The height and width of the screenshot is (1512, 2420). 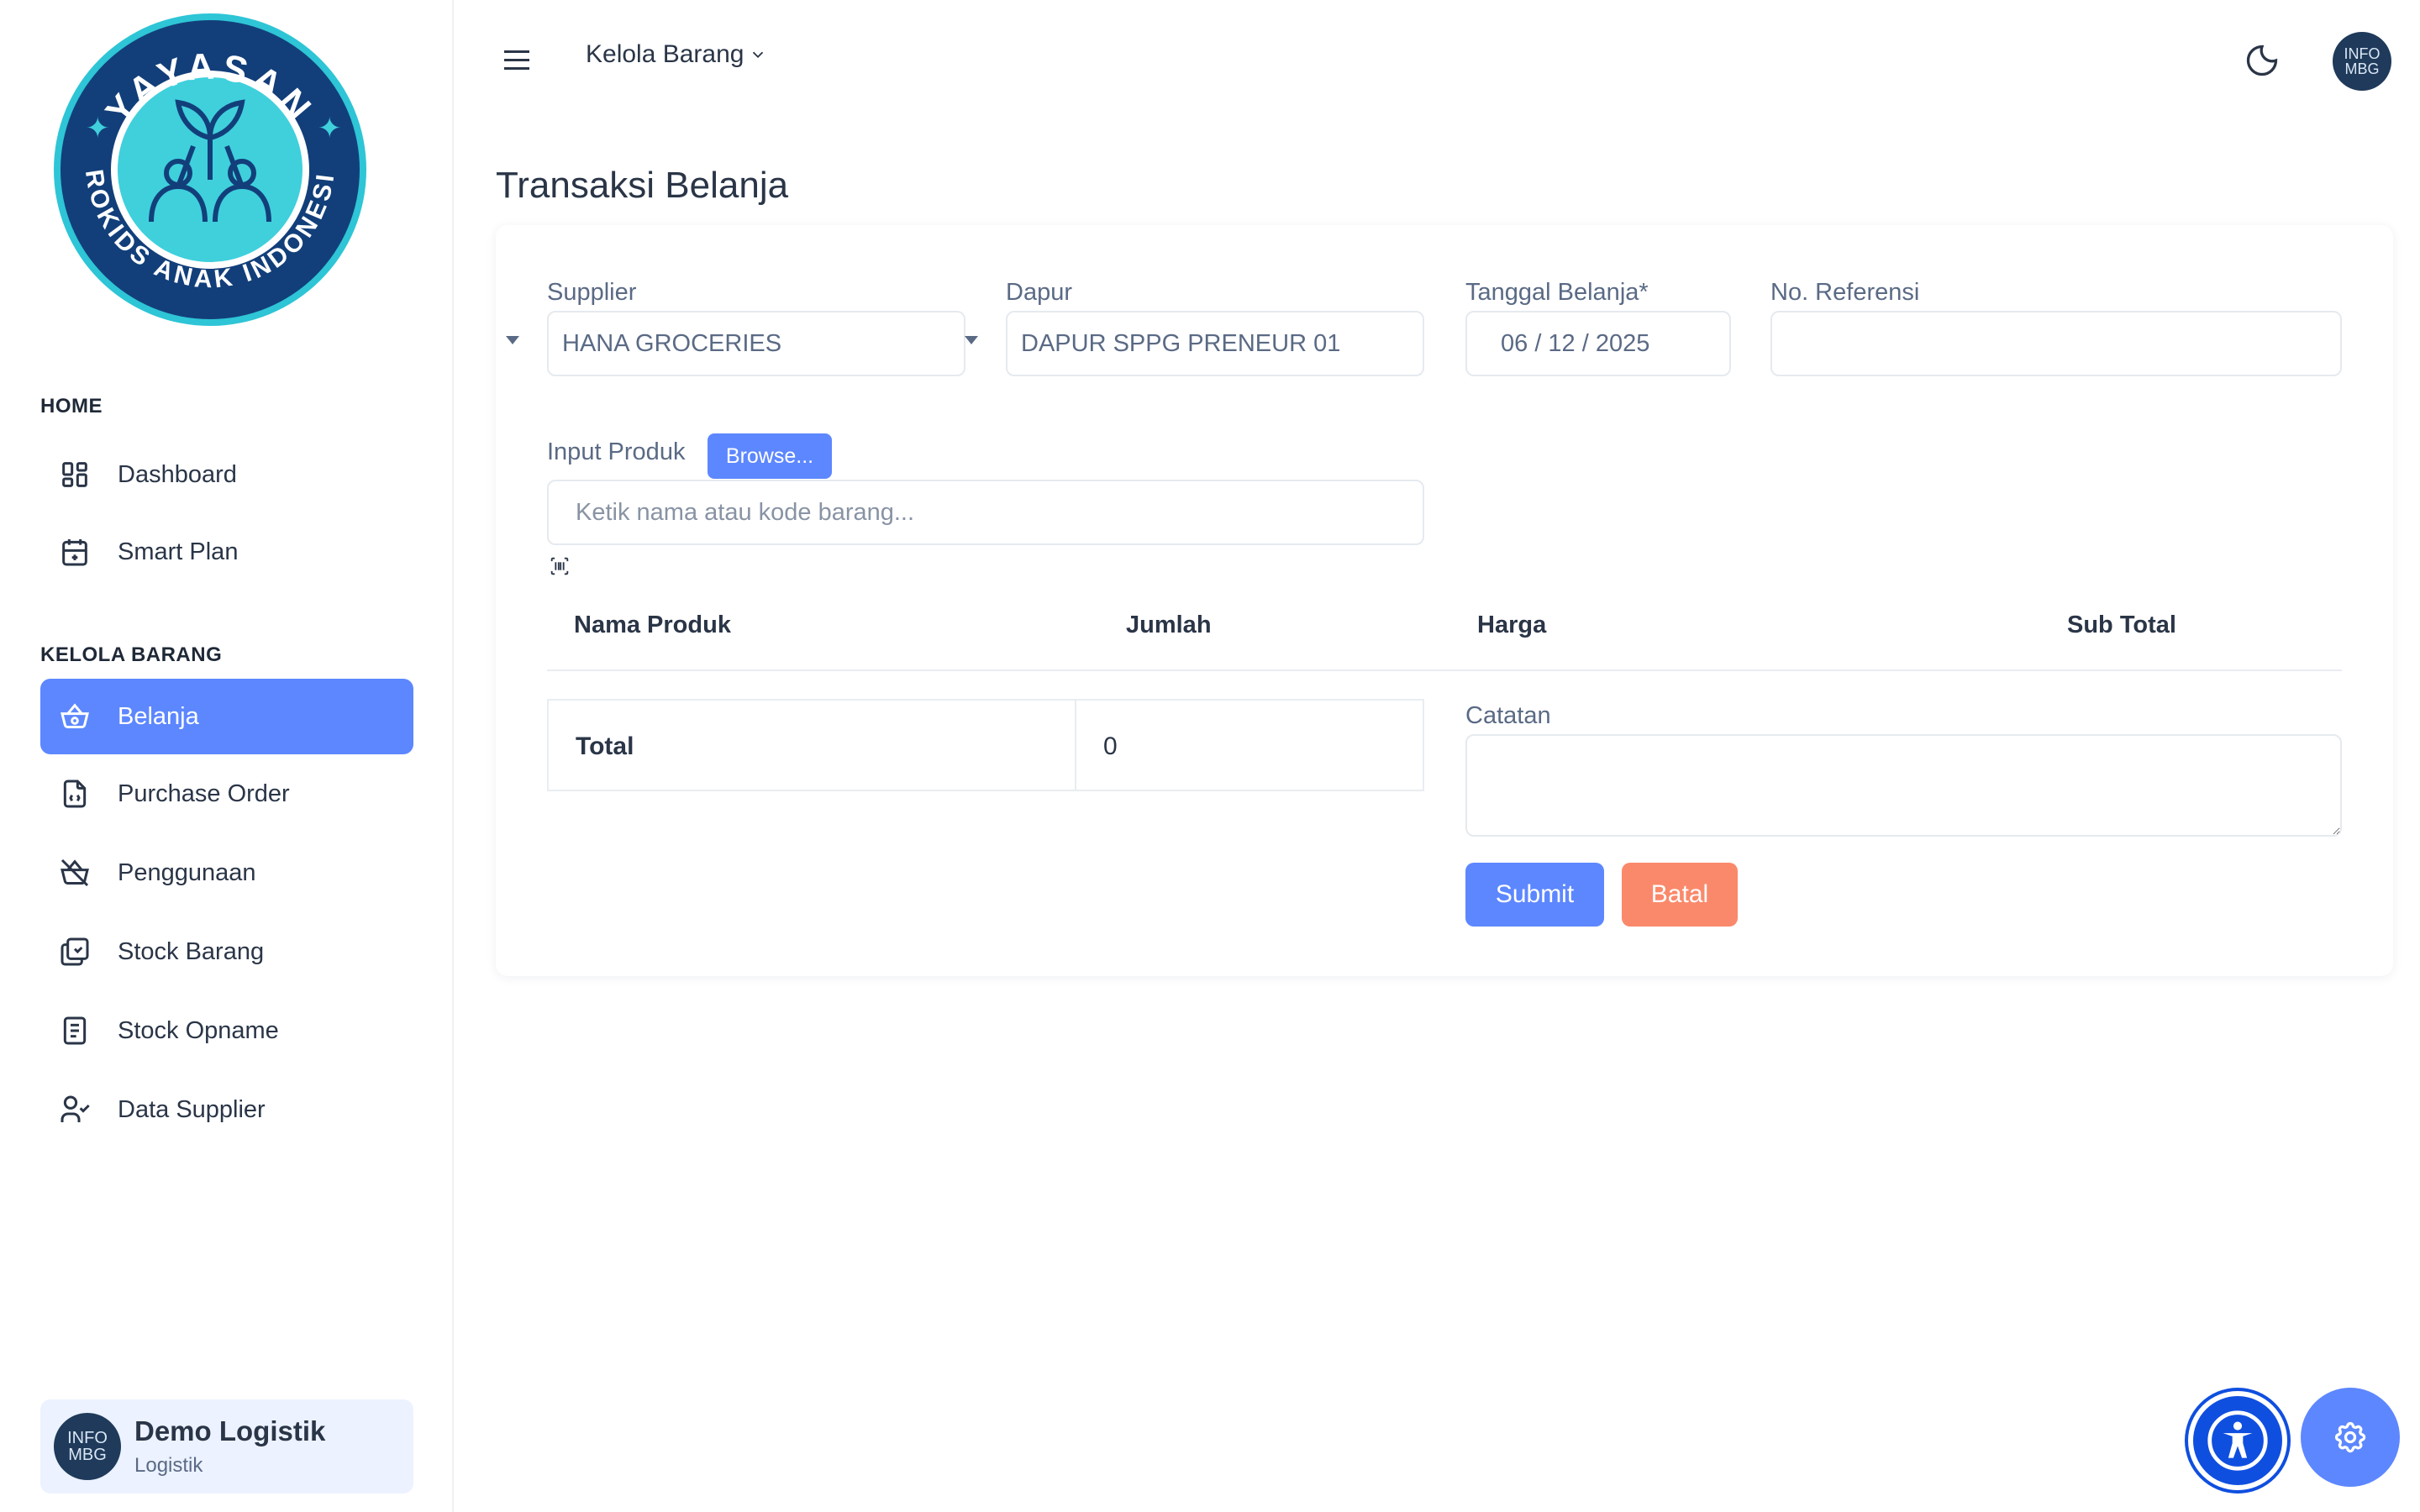 I want to click on settings-button, so click(x=2350, y=1437).